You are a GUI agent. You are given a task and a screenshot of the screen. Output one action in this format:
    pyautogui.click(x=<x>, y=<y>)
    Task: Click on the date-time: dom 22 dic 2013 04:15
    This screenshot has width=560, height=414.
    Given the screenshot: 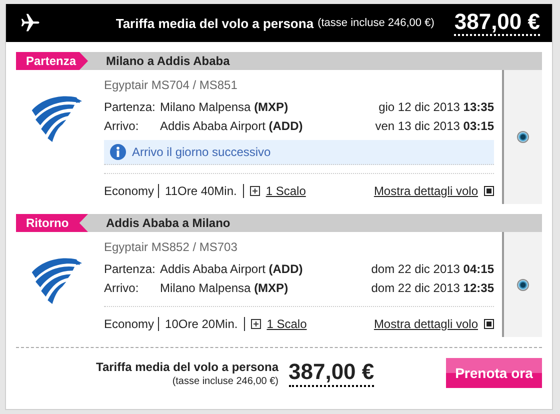 What is the action you would take?
    pyautogui.click(x=432, y=269)
    